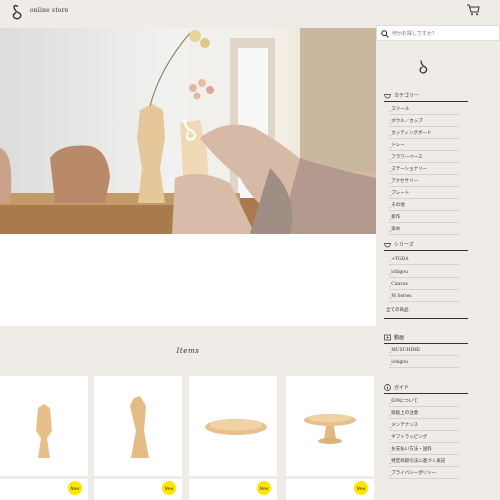 The height and width of the screenshot is (500, 500). Describe the element at coordinates (424, 122) in the screenshot. I see `sidebar-item-bowl-cup: _ボウル／カップ` at that location.